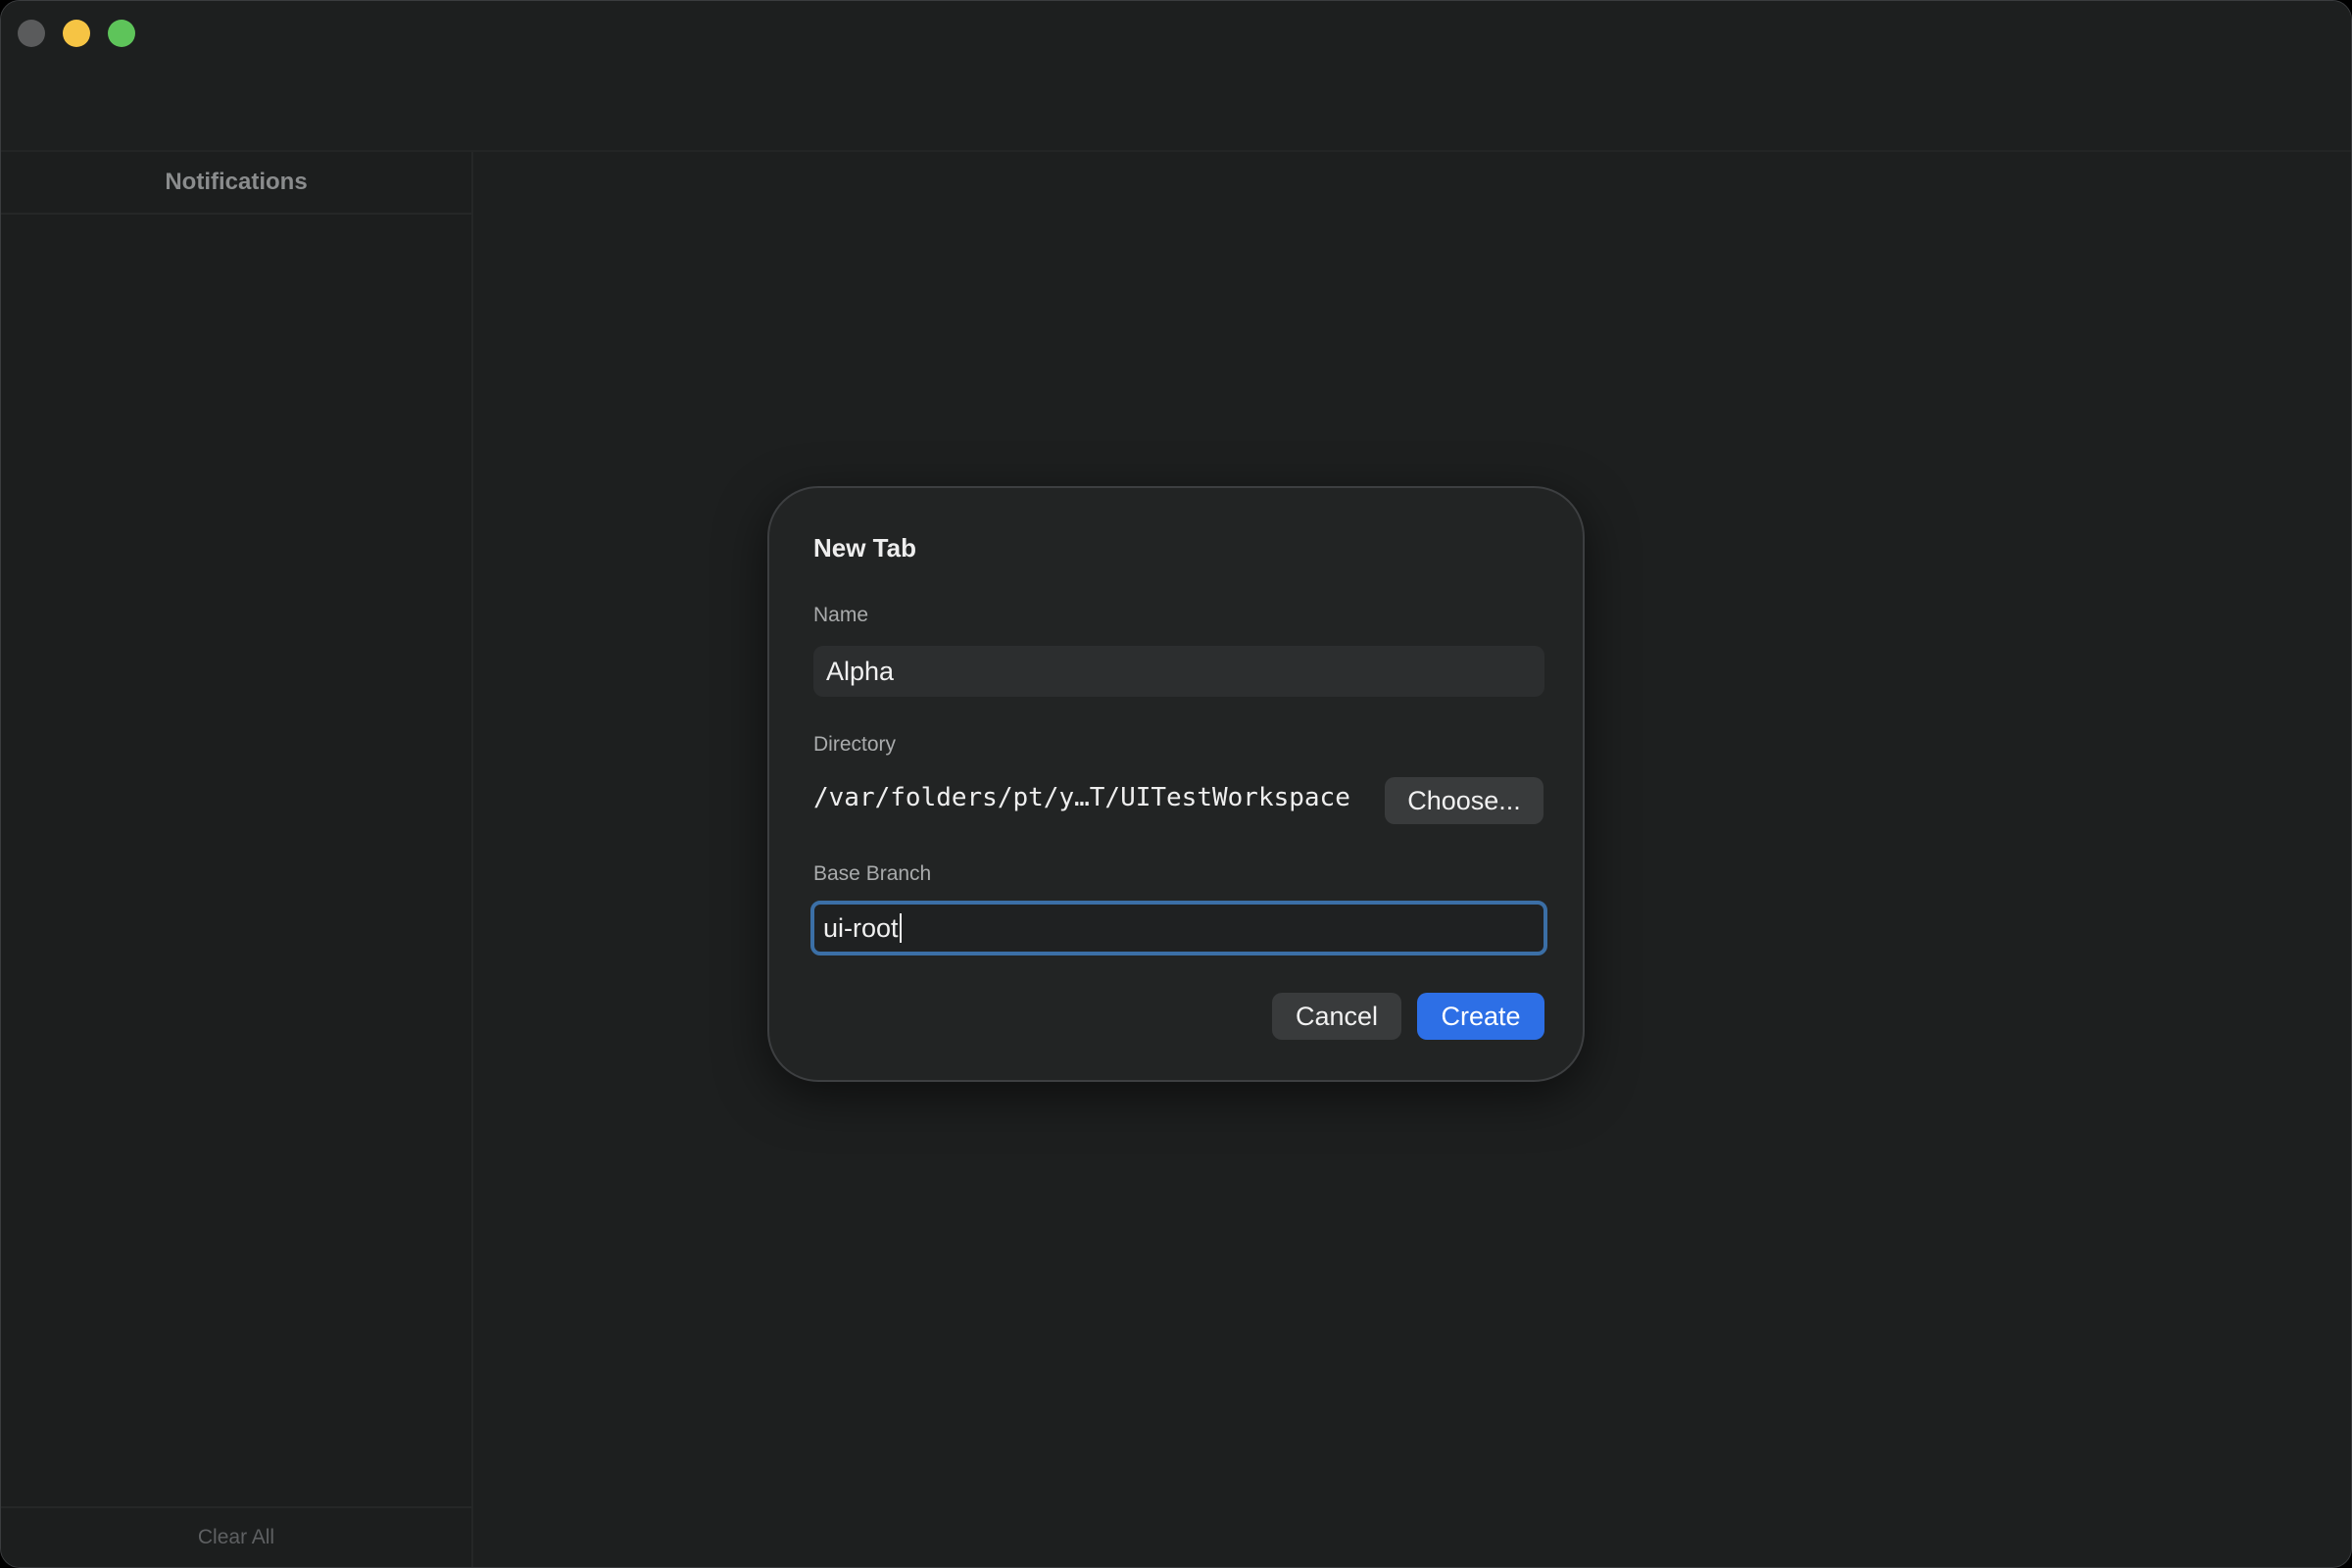 The image size is (2352, 1568). Describe the element at coordinates (864, 548) in the screenshot. I see `dialog-title: New Tab` at that location.